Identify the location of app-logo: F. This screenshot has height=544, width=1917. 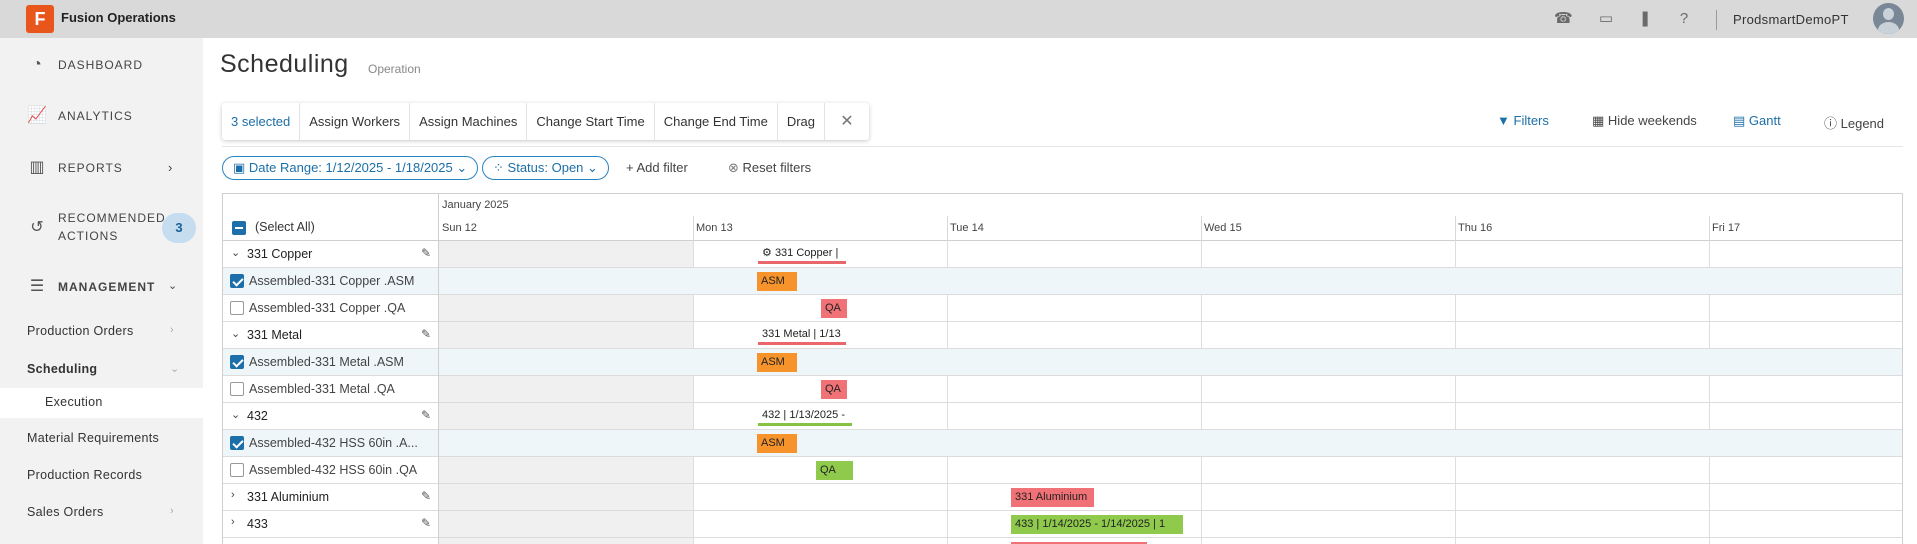
(40, 19).